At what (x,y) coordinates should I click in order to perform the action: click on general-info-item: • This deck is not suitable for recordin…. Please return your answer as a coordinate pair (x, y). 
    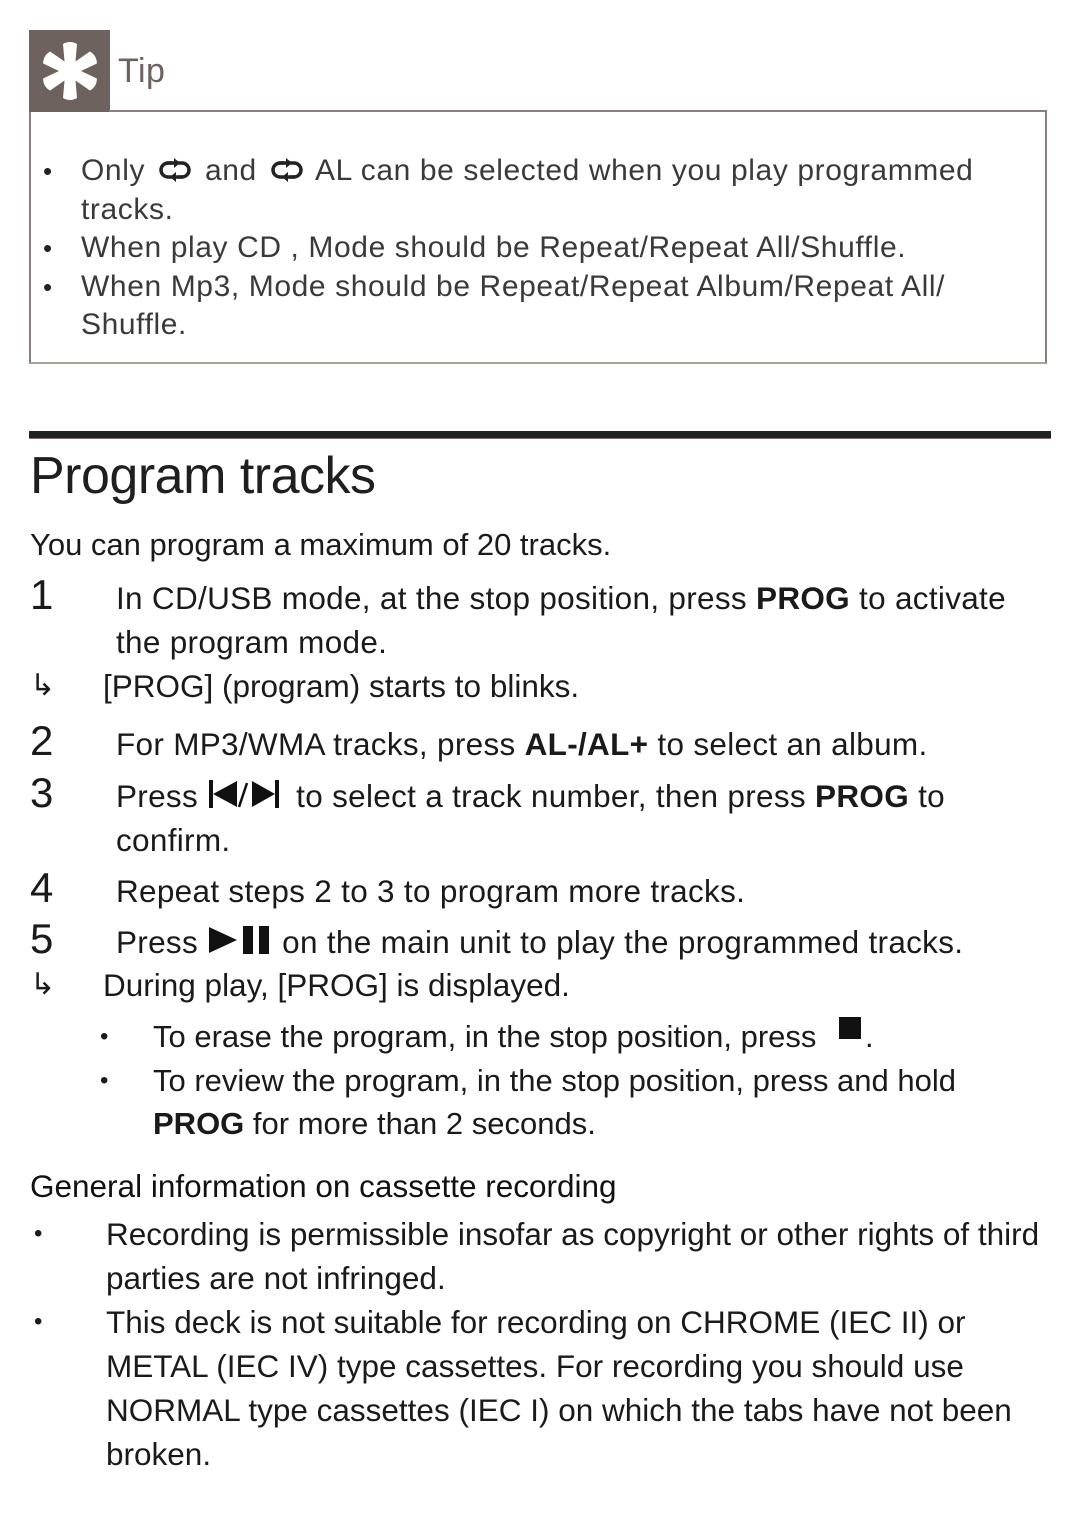
    Looking at the image, I should click on (540, 1388).